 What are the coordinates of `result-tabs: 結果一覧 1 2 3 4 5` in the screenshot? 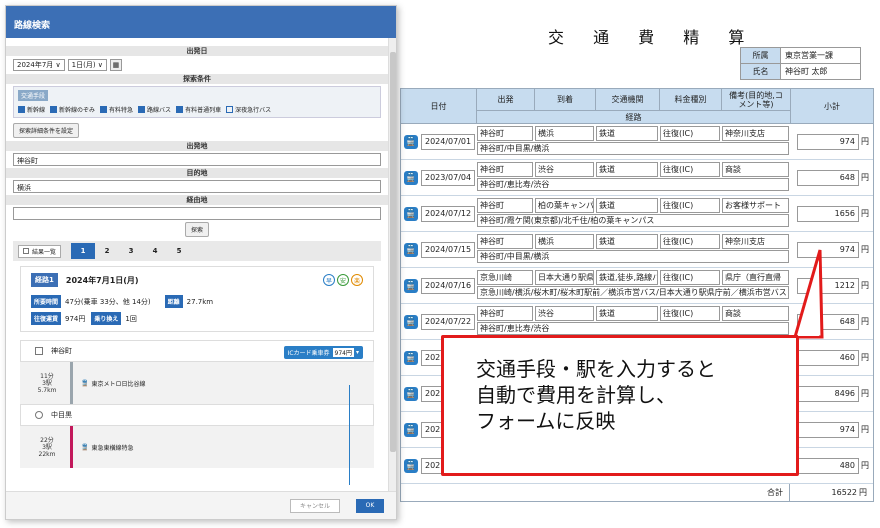 It's located at (197, 251).